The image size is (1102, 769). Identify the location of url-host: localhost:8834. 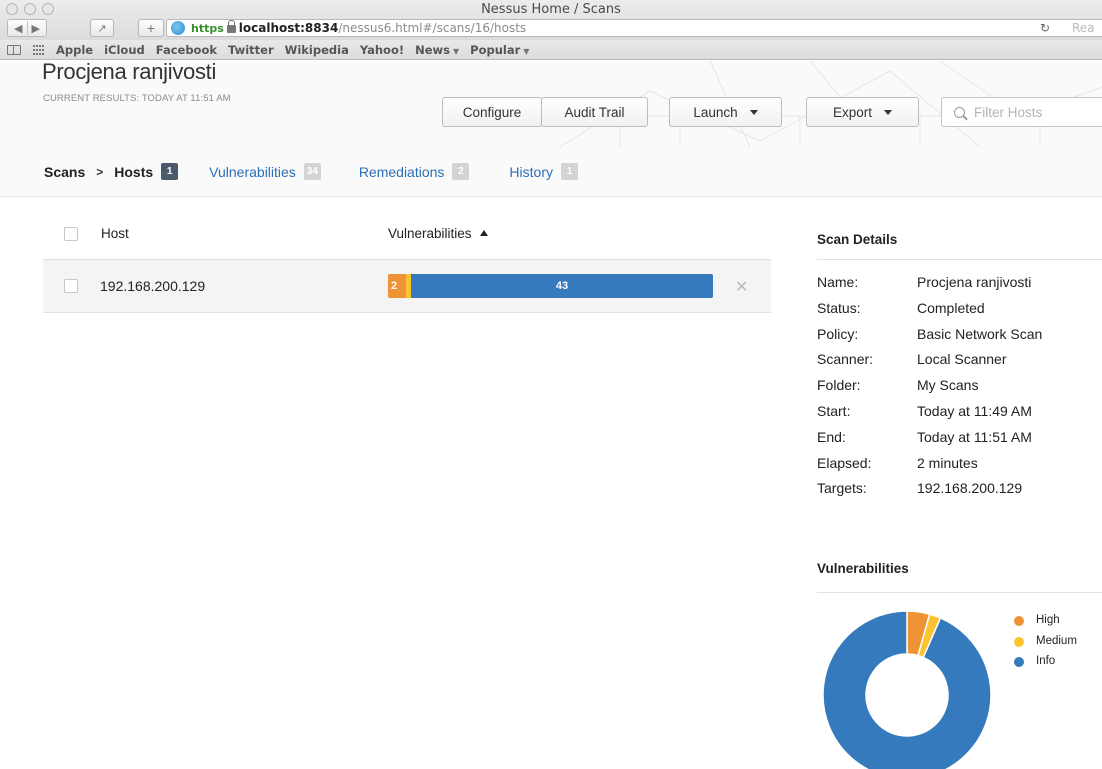
(288, 28).